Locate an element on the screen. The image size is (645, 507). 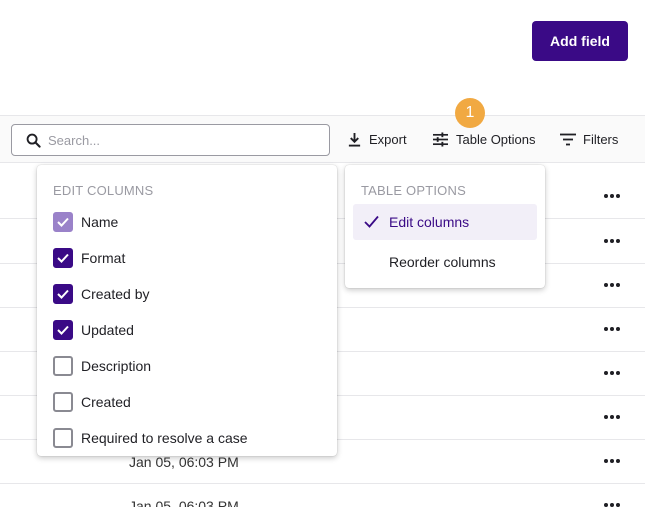
column-toggle-name: Name is located at coordinates (85, 222).